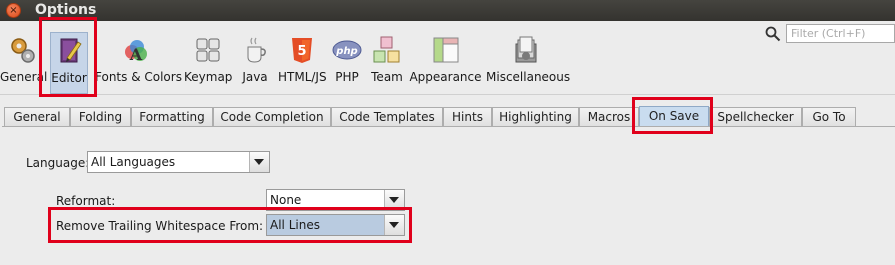 Image resolution: width=895 pixels, height=265 pixels. Describe the element at coordinates (535, 116) in the screenshot. I see `tab-highlighting: Highlighting` at that location.